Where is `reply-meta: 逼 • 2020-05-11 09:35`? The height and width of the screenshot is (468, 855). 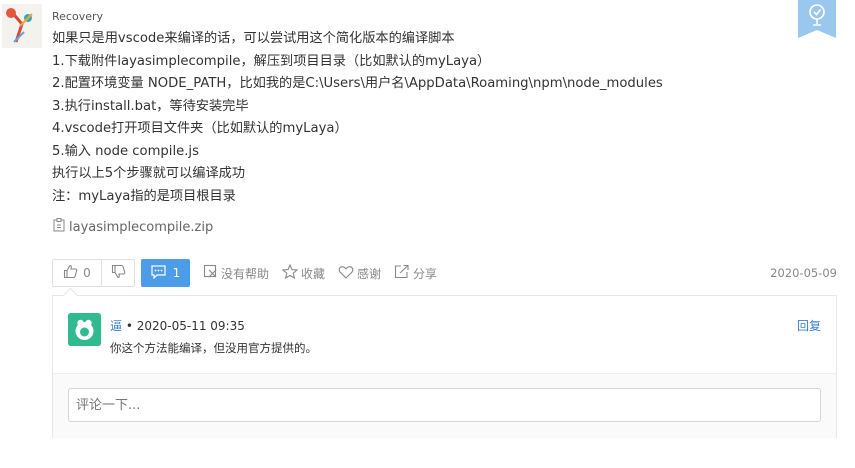 reply-meta: 逼 • 2020-05-11 09:35 is located at coordinates (177, 325).